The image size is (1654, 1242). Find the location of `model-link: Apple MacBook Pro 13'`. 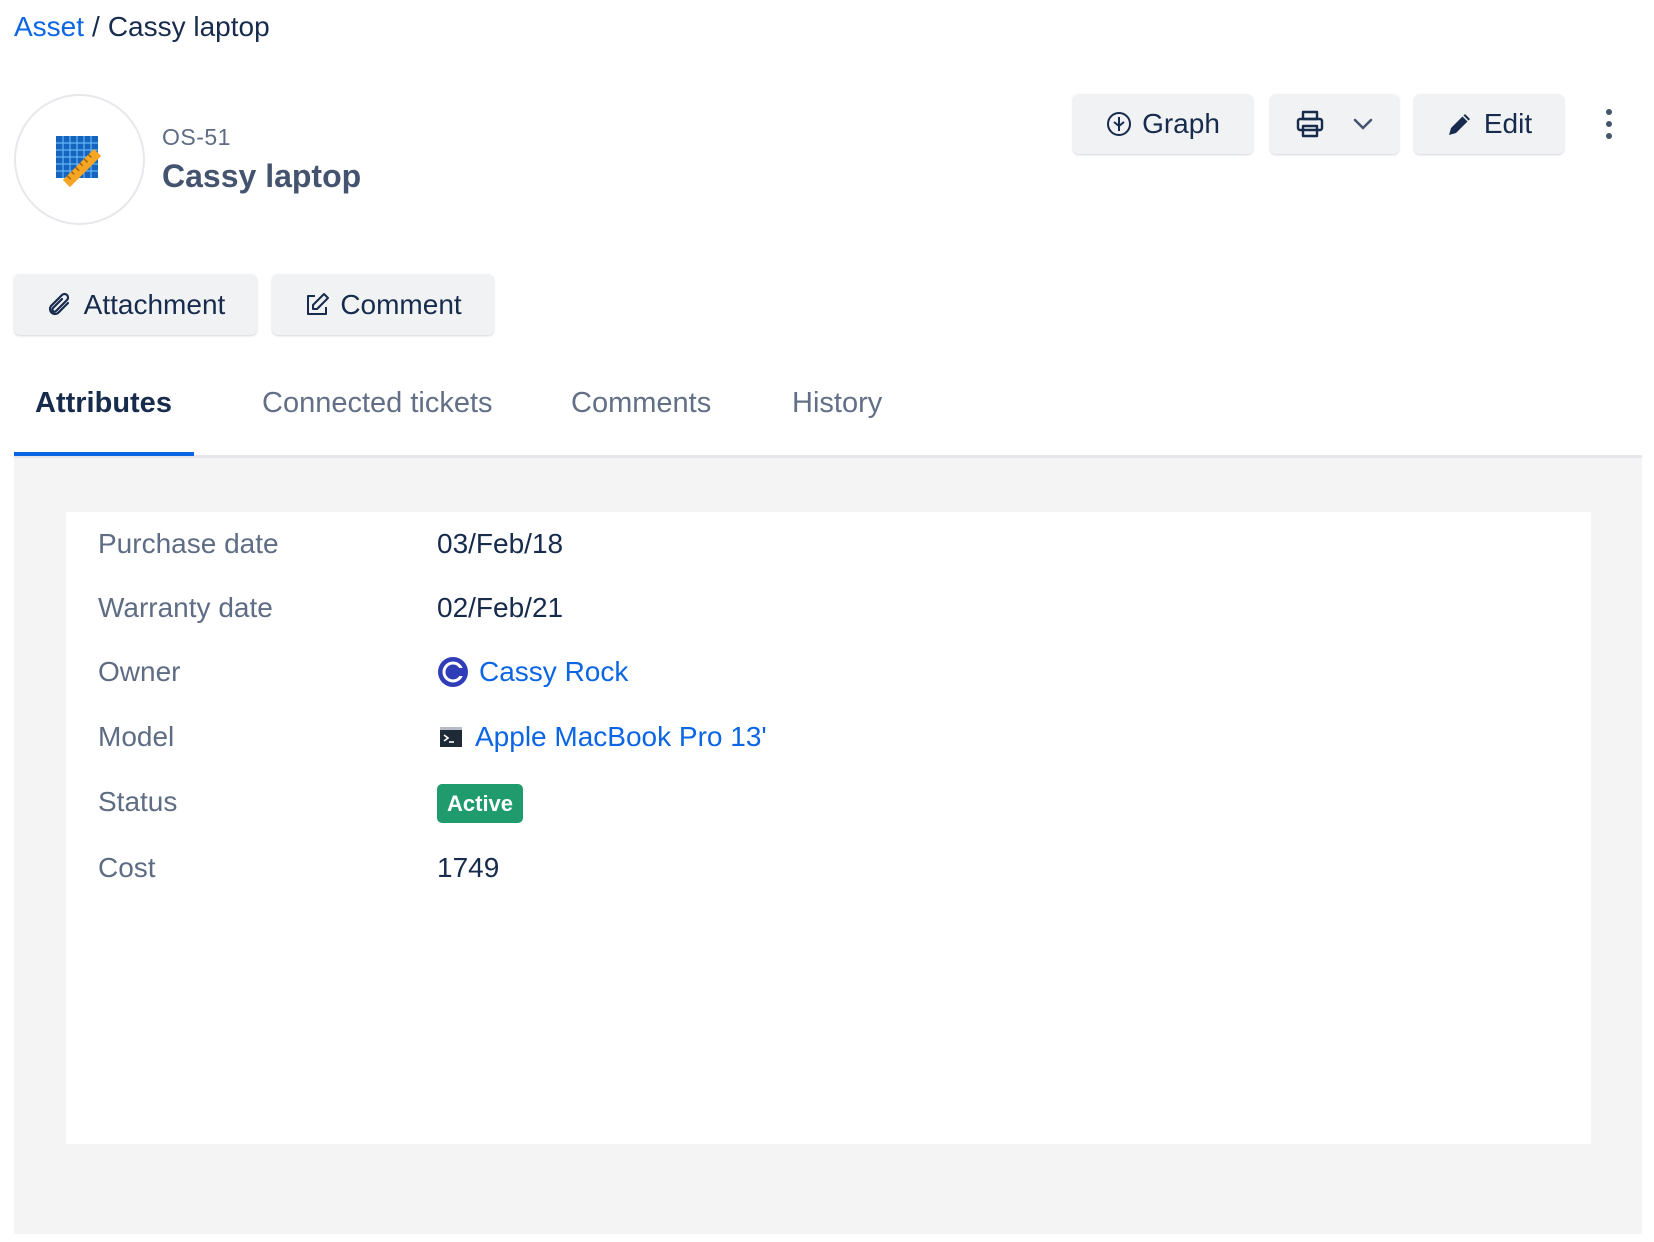

model-link: Apple MacBook Pro 13' is located at coordinates (621, 737).